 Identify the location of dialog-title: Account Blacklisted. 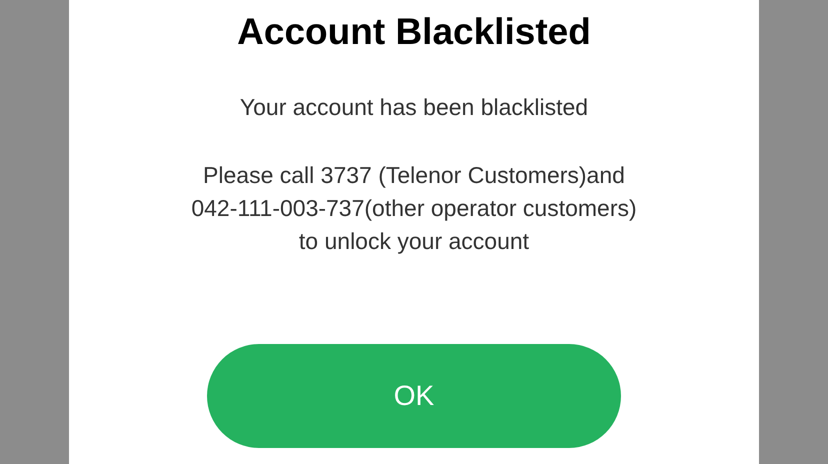
(414, 32).